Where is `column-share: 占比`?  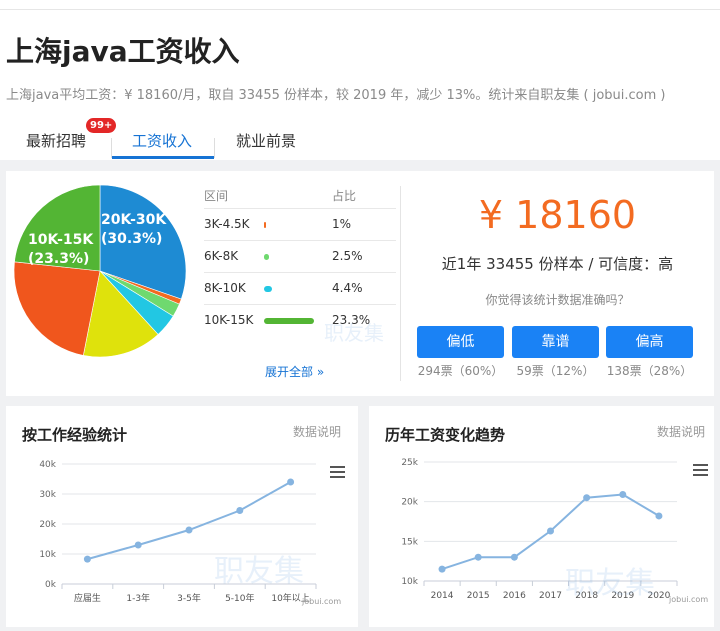
column-share: 占比 is located at coordinates (344, 196).